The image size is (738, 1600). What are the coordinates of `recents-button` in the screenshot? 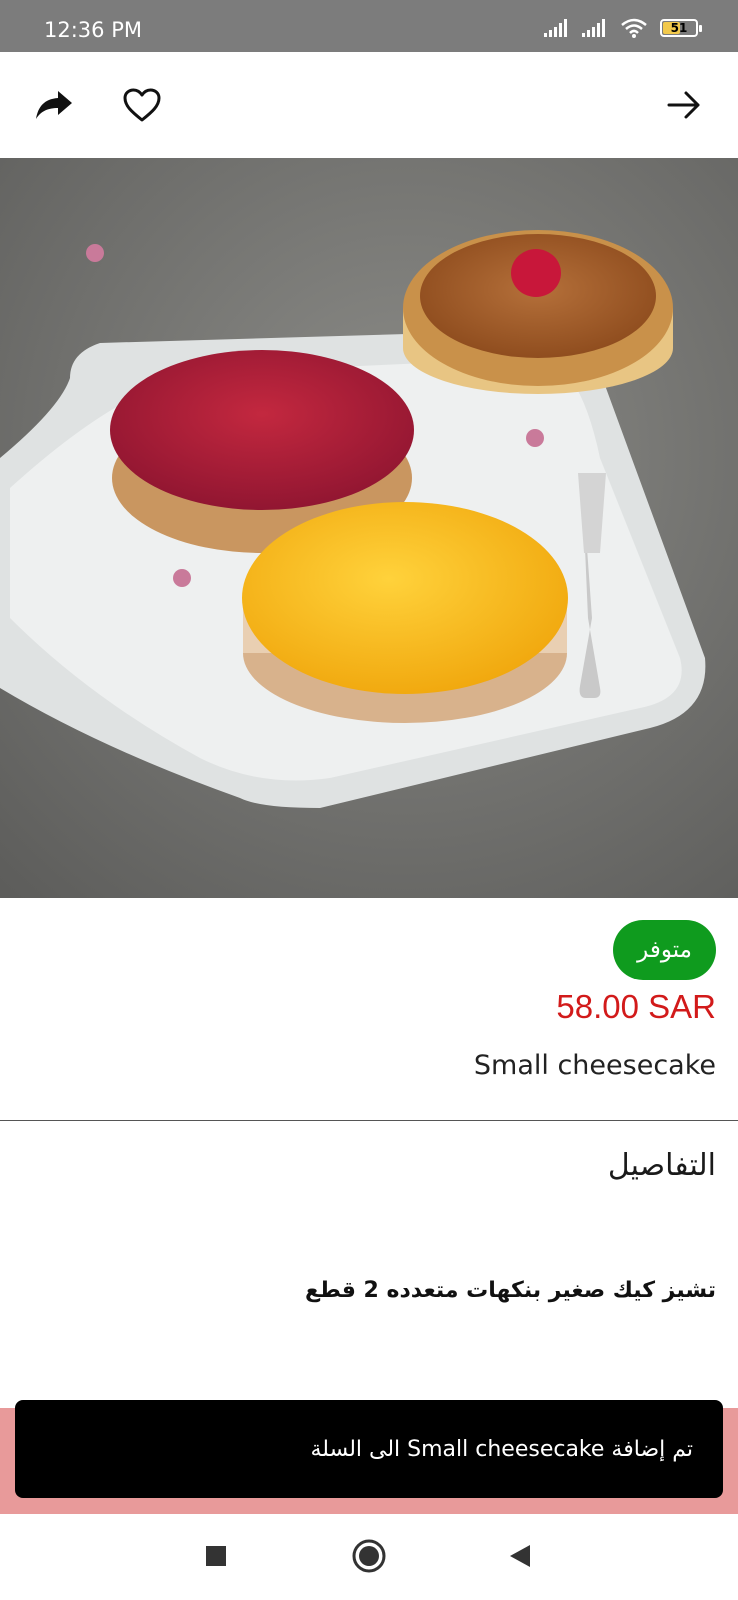 It's located at (216, 1556).